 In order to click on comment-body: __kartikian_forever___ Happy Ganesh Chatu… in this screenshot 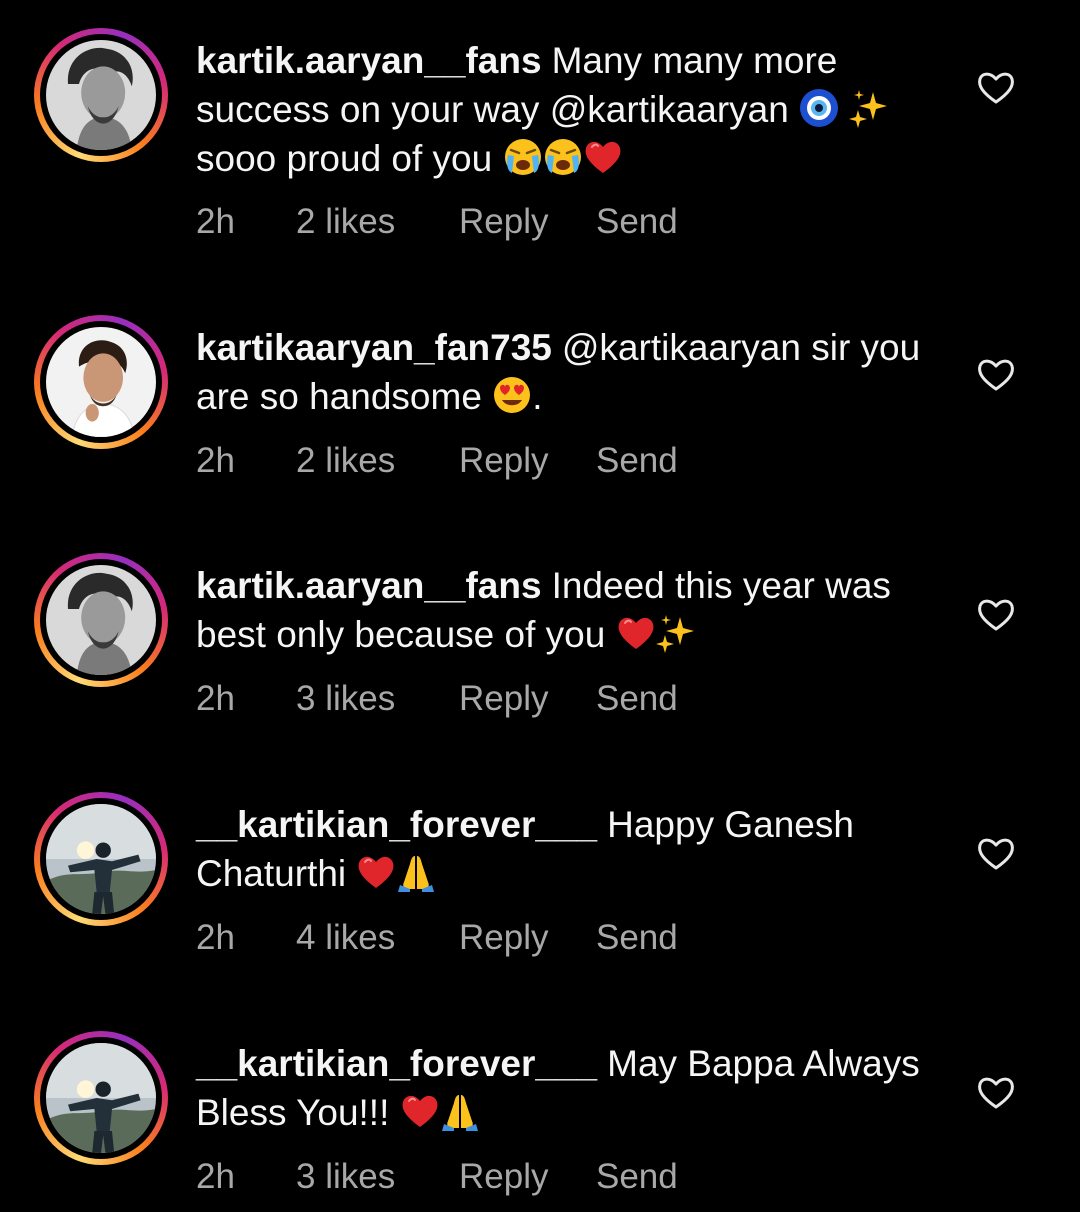, I will do `click(566, 849)`.